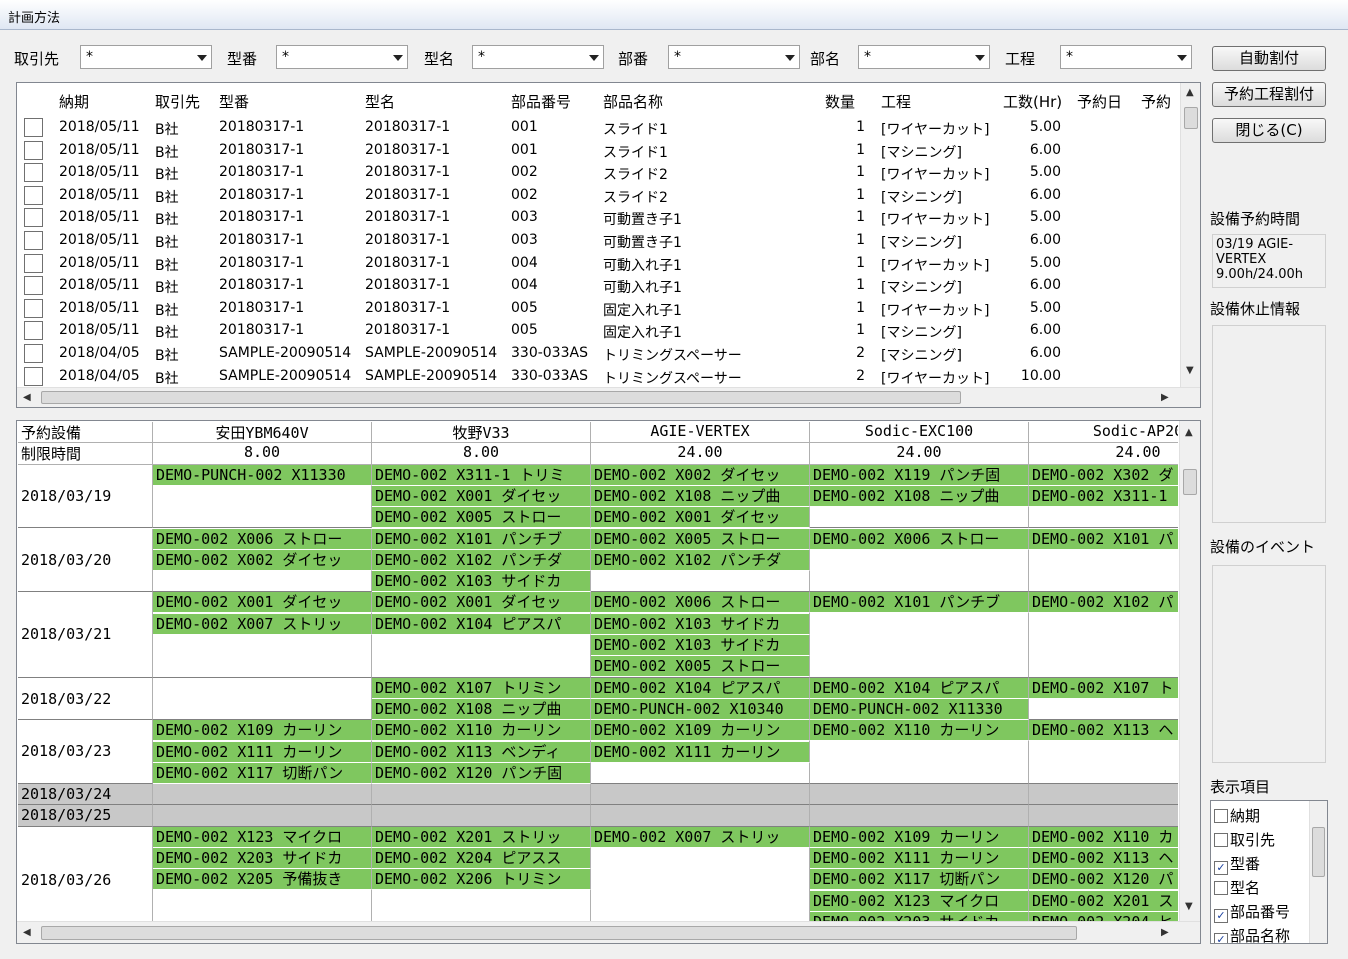 This screenshot has width=1348, height=959. I want to click on machine-header: Sodic-AP20, so click(1103, 433).